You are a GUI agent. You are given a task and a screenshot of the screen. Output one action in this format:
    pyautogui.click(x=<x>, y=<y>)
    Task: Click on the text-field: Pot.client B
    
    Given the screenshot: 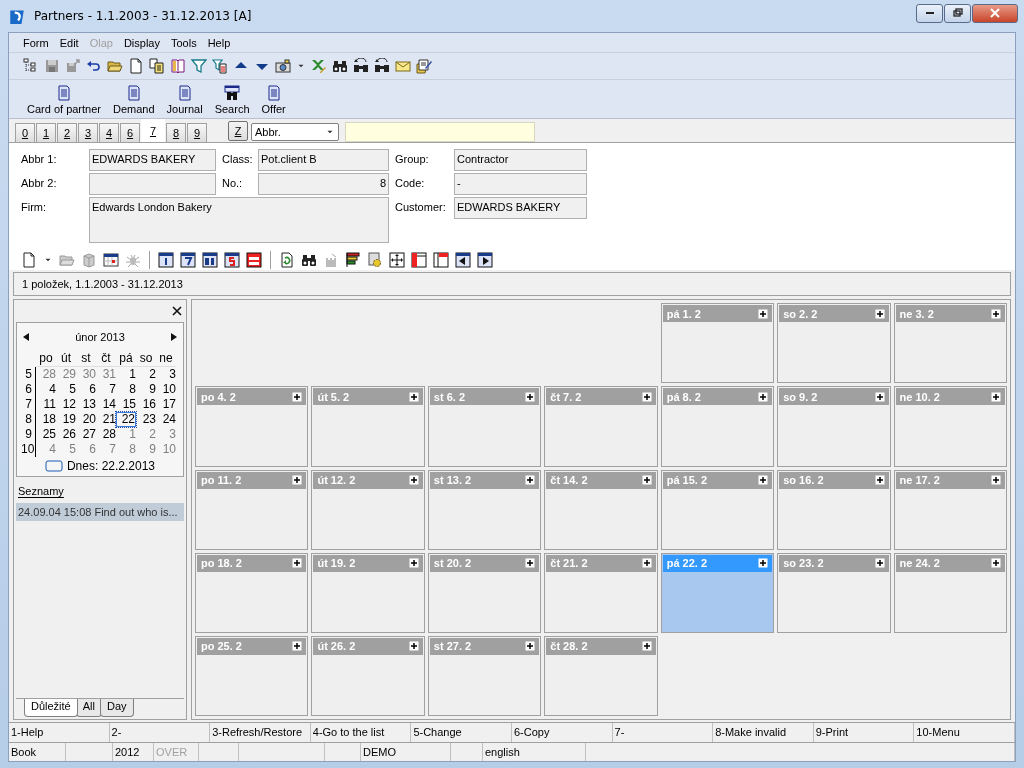 What is the action you would take?
    pyautogui.click(x=323, y=159)
    